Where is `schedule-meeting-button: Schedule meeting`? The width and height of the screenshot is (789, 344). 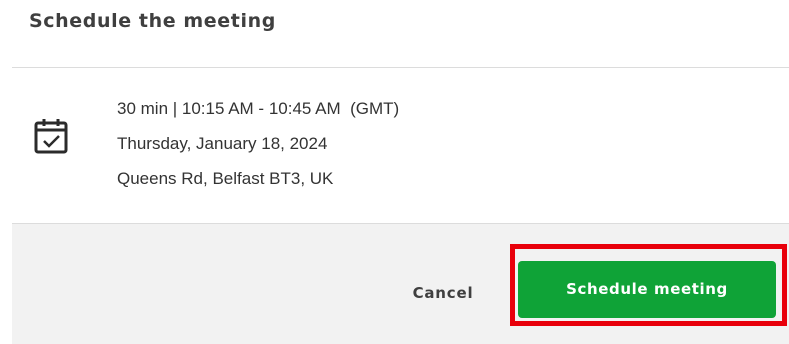 schedule-meeting-button: Schedule meeting is located at coordinates (647, 289).